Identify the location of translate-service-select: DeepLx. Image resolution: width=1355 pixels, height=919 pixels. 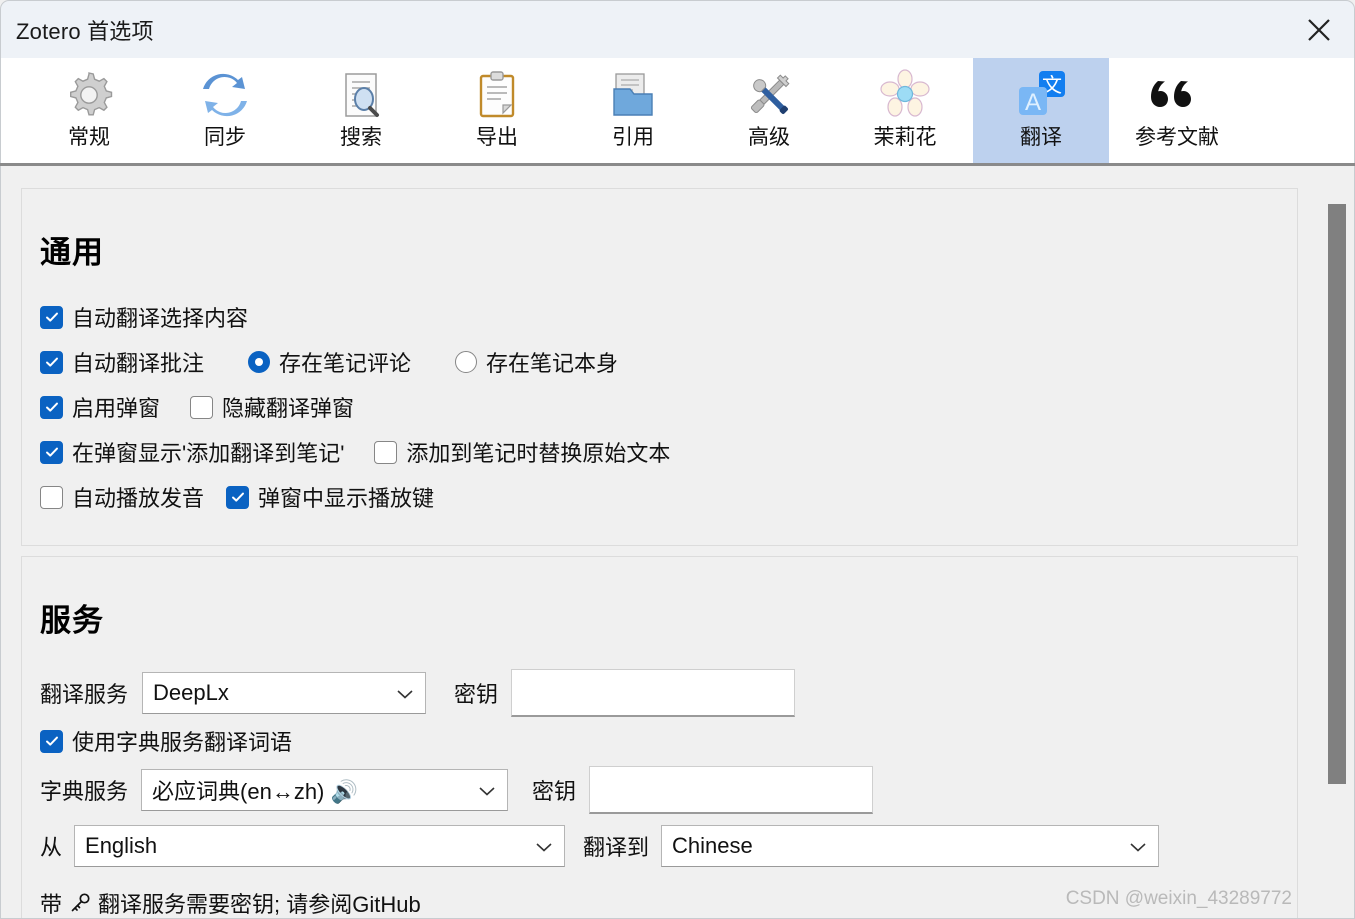
(284, 693).